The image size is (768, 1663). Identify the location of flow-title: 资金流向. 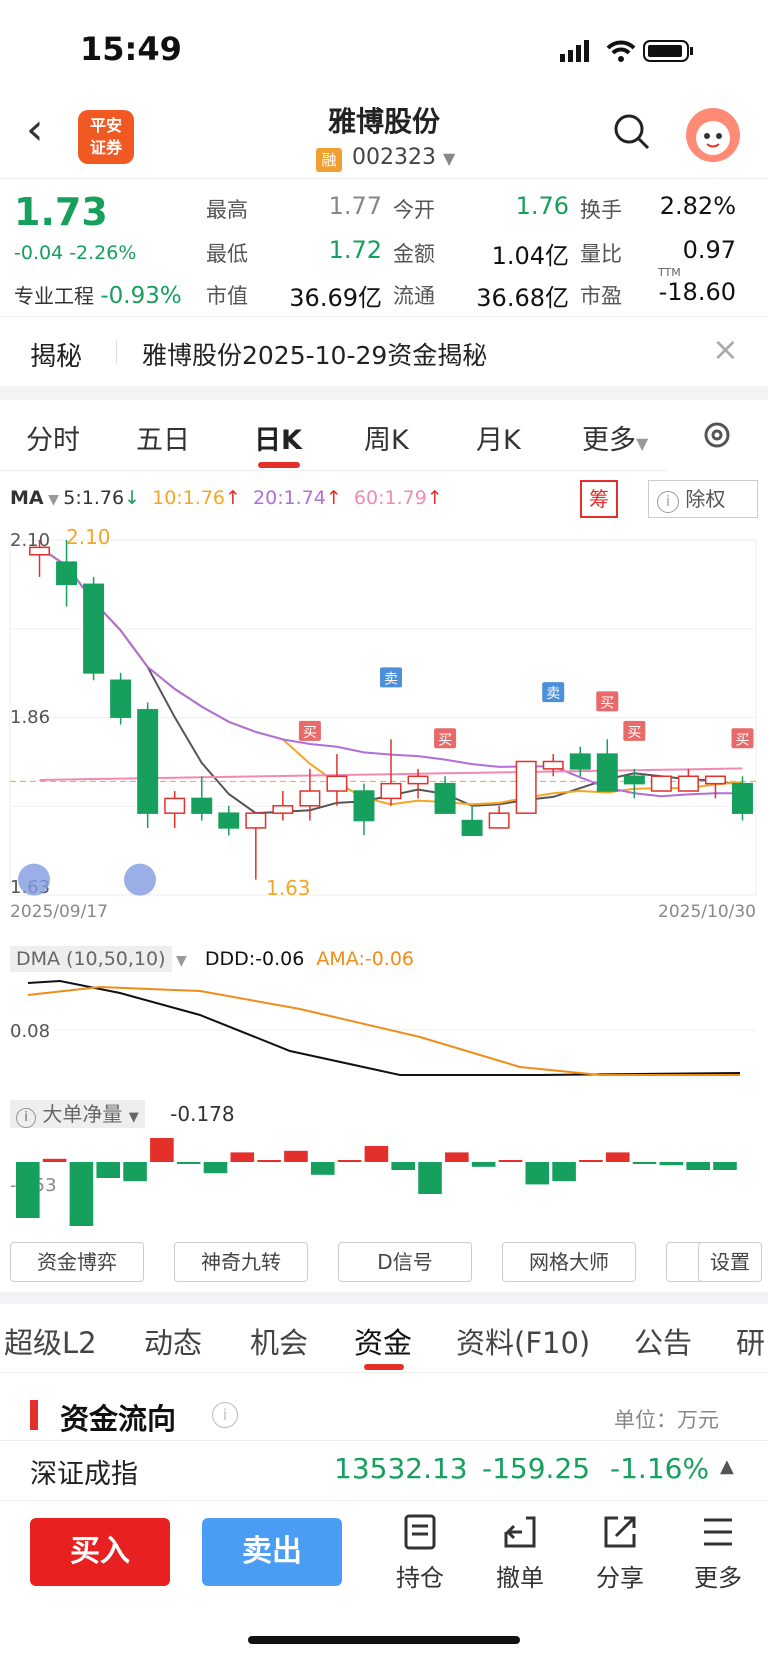
(118, 1419).